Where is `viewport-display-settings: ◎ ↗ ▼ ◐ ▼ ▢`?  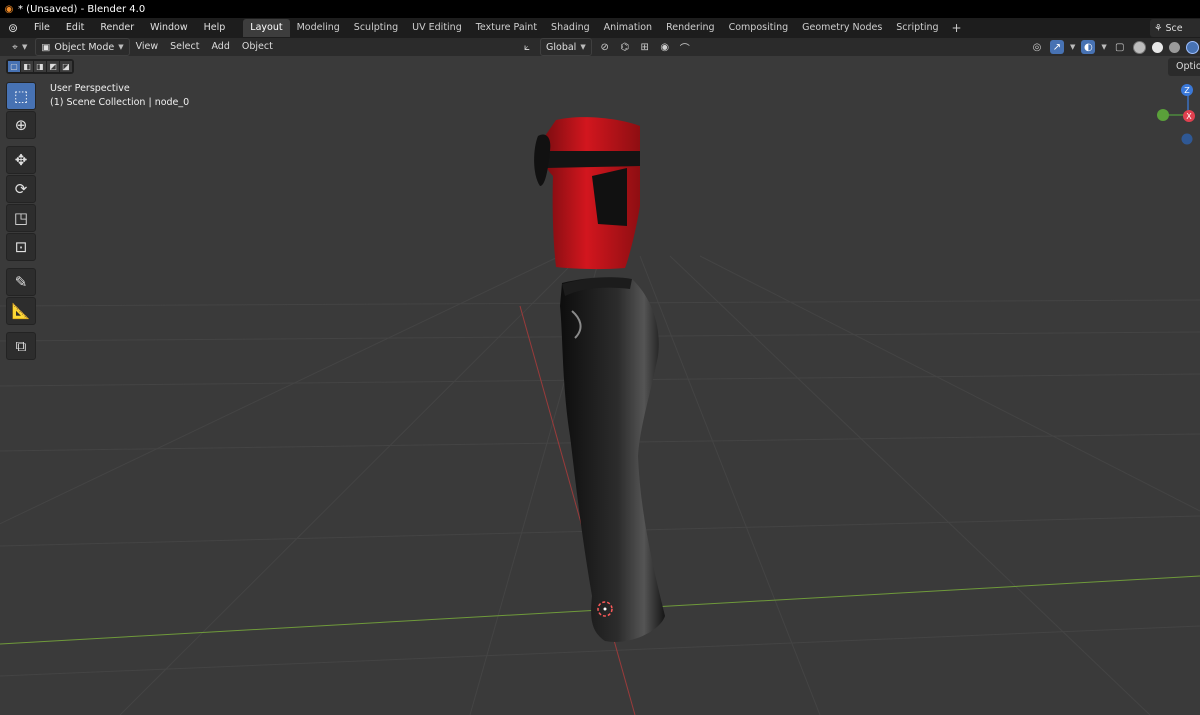 viewport-display-settings: ◎ ↗ ▼ ◐ ▼ ▢ is located at coordinates (1114, 47).